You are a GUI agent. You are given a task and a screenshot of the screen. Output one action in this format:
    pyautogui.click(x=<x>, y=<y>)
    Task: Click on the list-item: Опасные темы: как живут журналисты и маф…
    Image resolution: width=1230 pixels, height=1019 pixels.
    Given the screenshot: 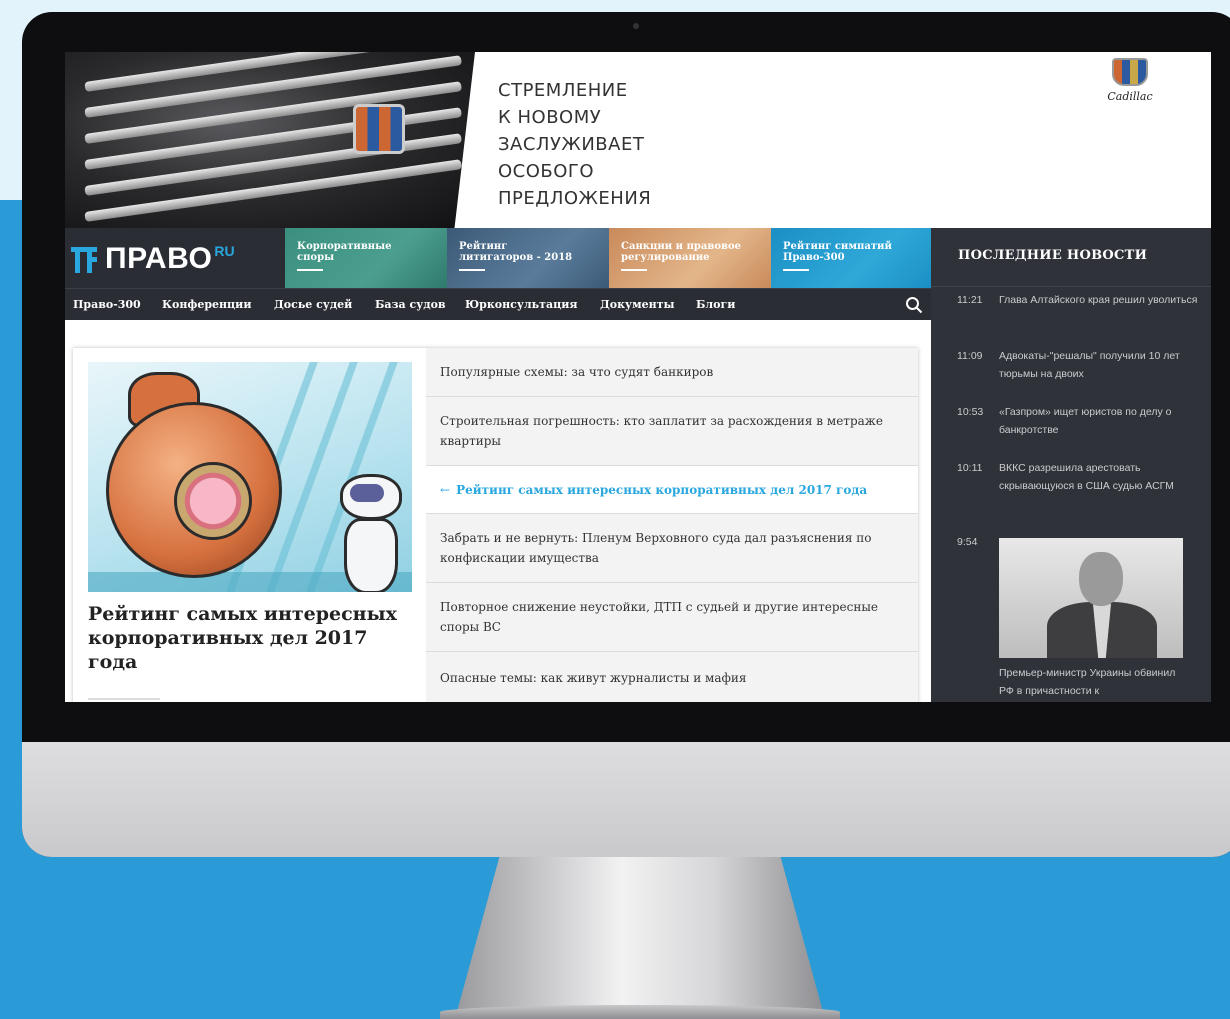 What is the action you would take?
    pyautogui.click(x=672, y=677)
    